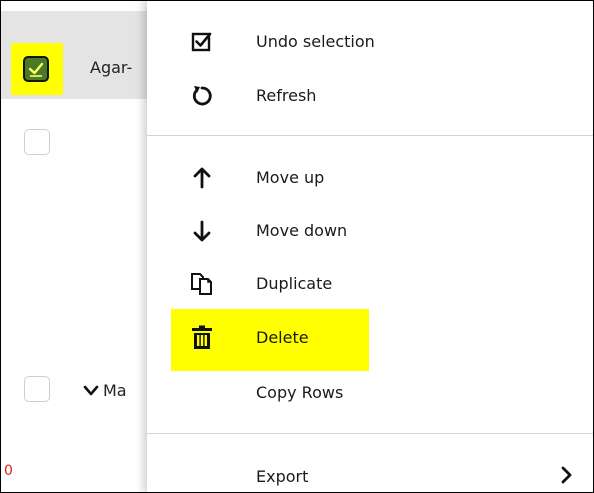 This screenshot has height=493, width=594. Describe the element at coordinates (300, 392) in the screenshot. I see `menu-item-label: Copy Rows` at that location.